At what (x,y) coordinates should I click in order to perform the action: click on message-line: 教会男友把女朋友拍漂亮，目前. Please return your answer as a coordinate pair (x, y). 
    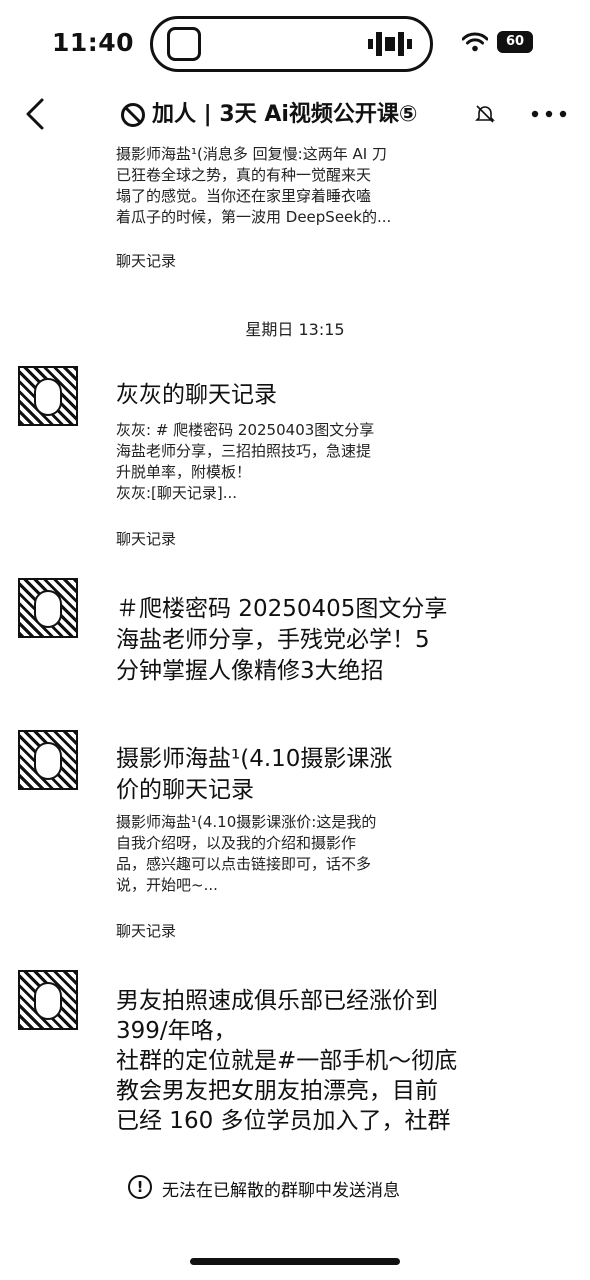
    Looking at the image, I should click on (277, 1091).